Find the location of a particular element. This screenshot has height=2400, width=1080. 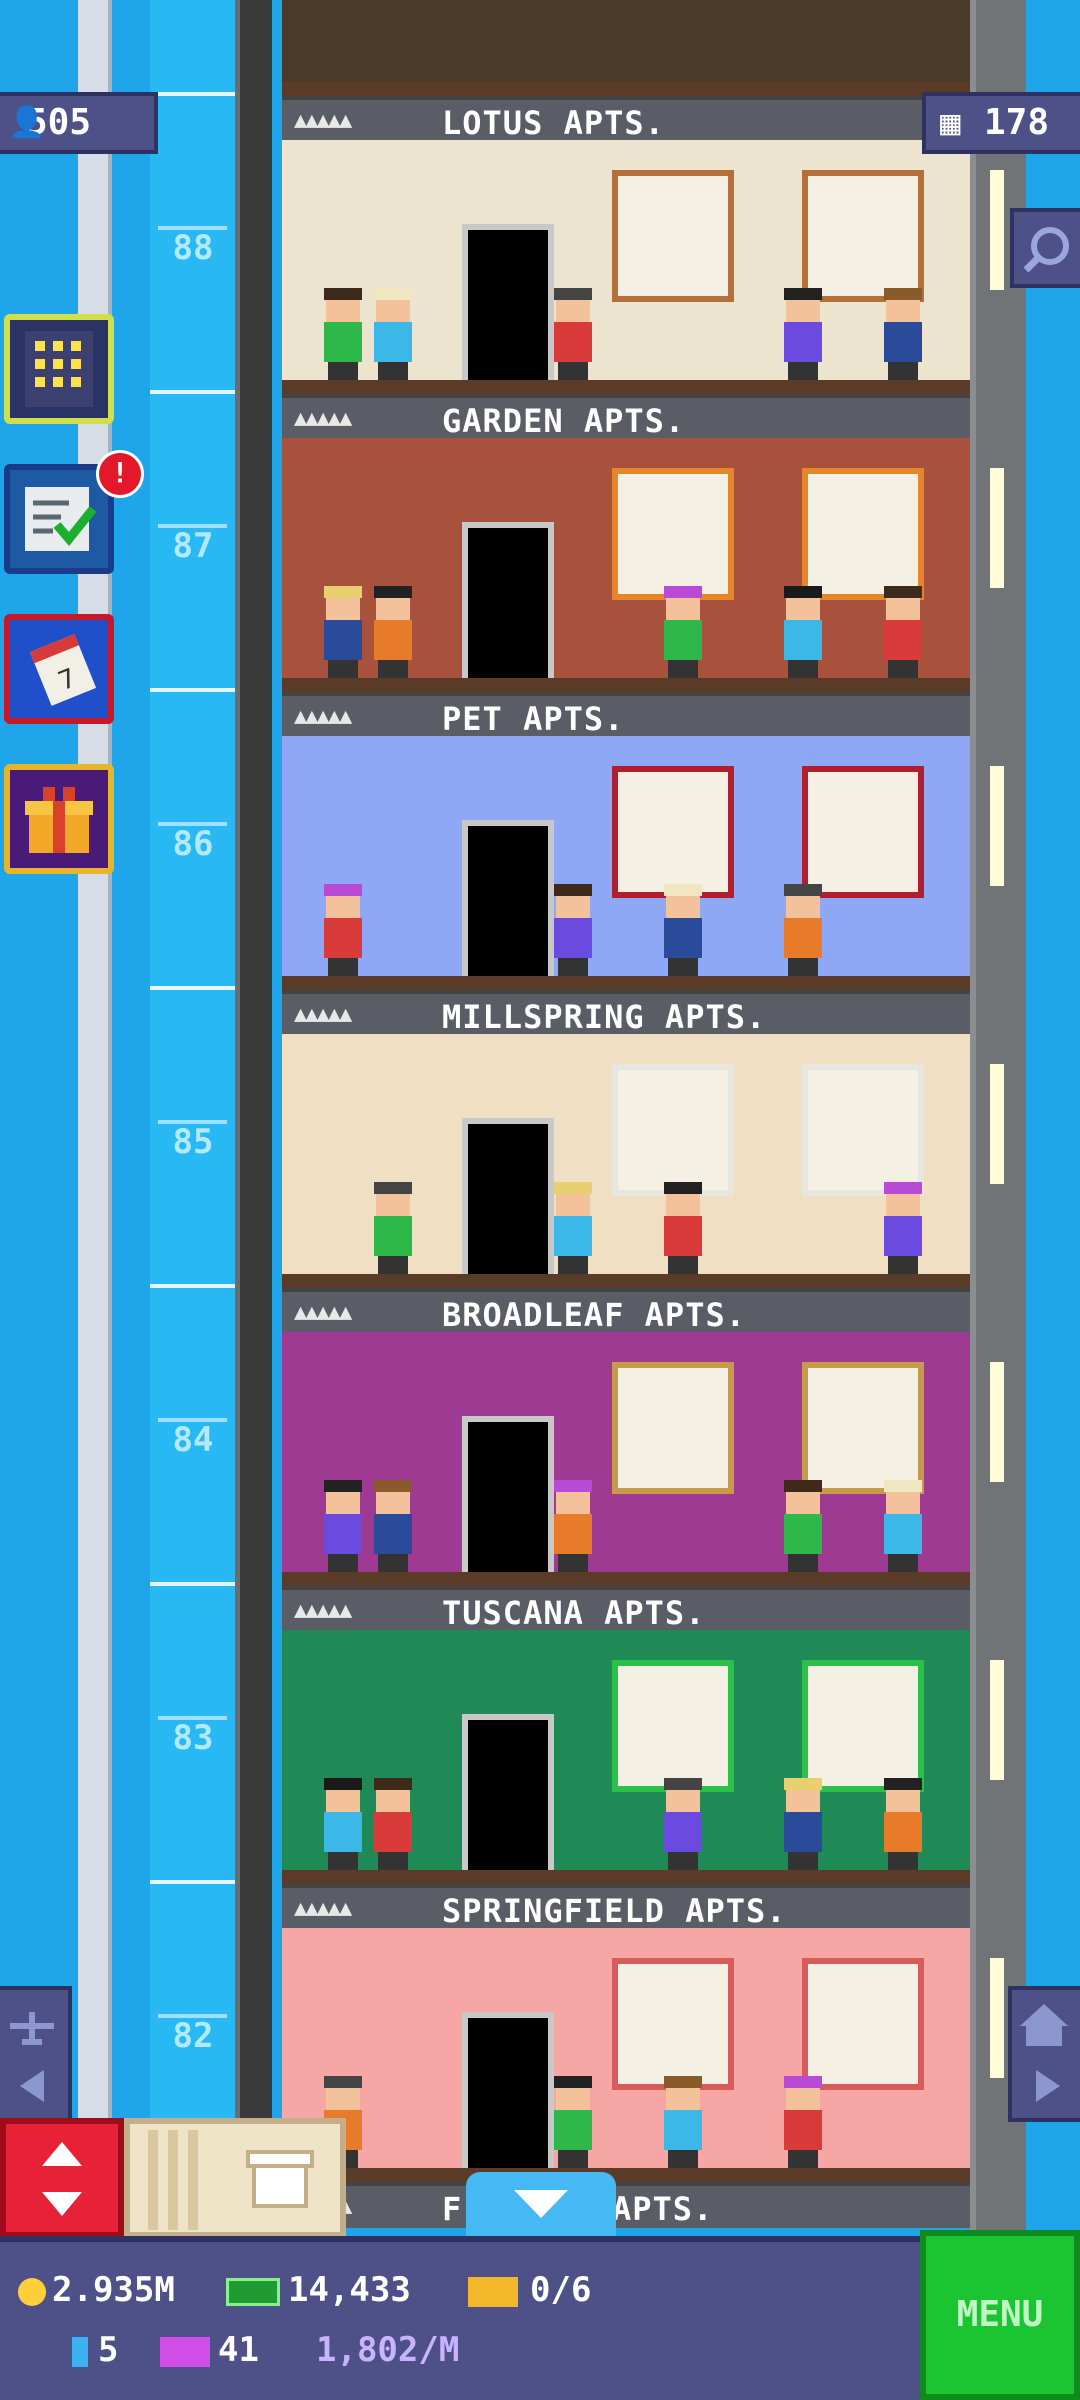

calendar-button: 7 is located at coordinates (59, 669).